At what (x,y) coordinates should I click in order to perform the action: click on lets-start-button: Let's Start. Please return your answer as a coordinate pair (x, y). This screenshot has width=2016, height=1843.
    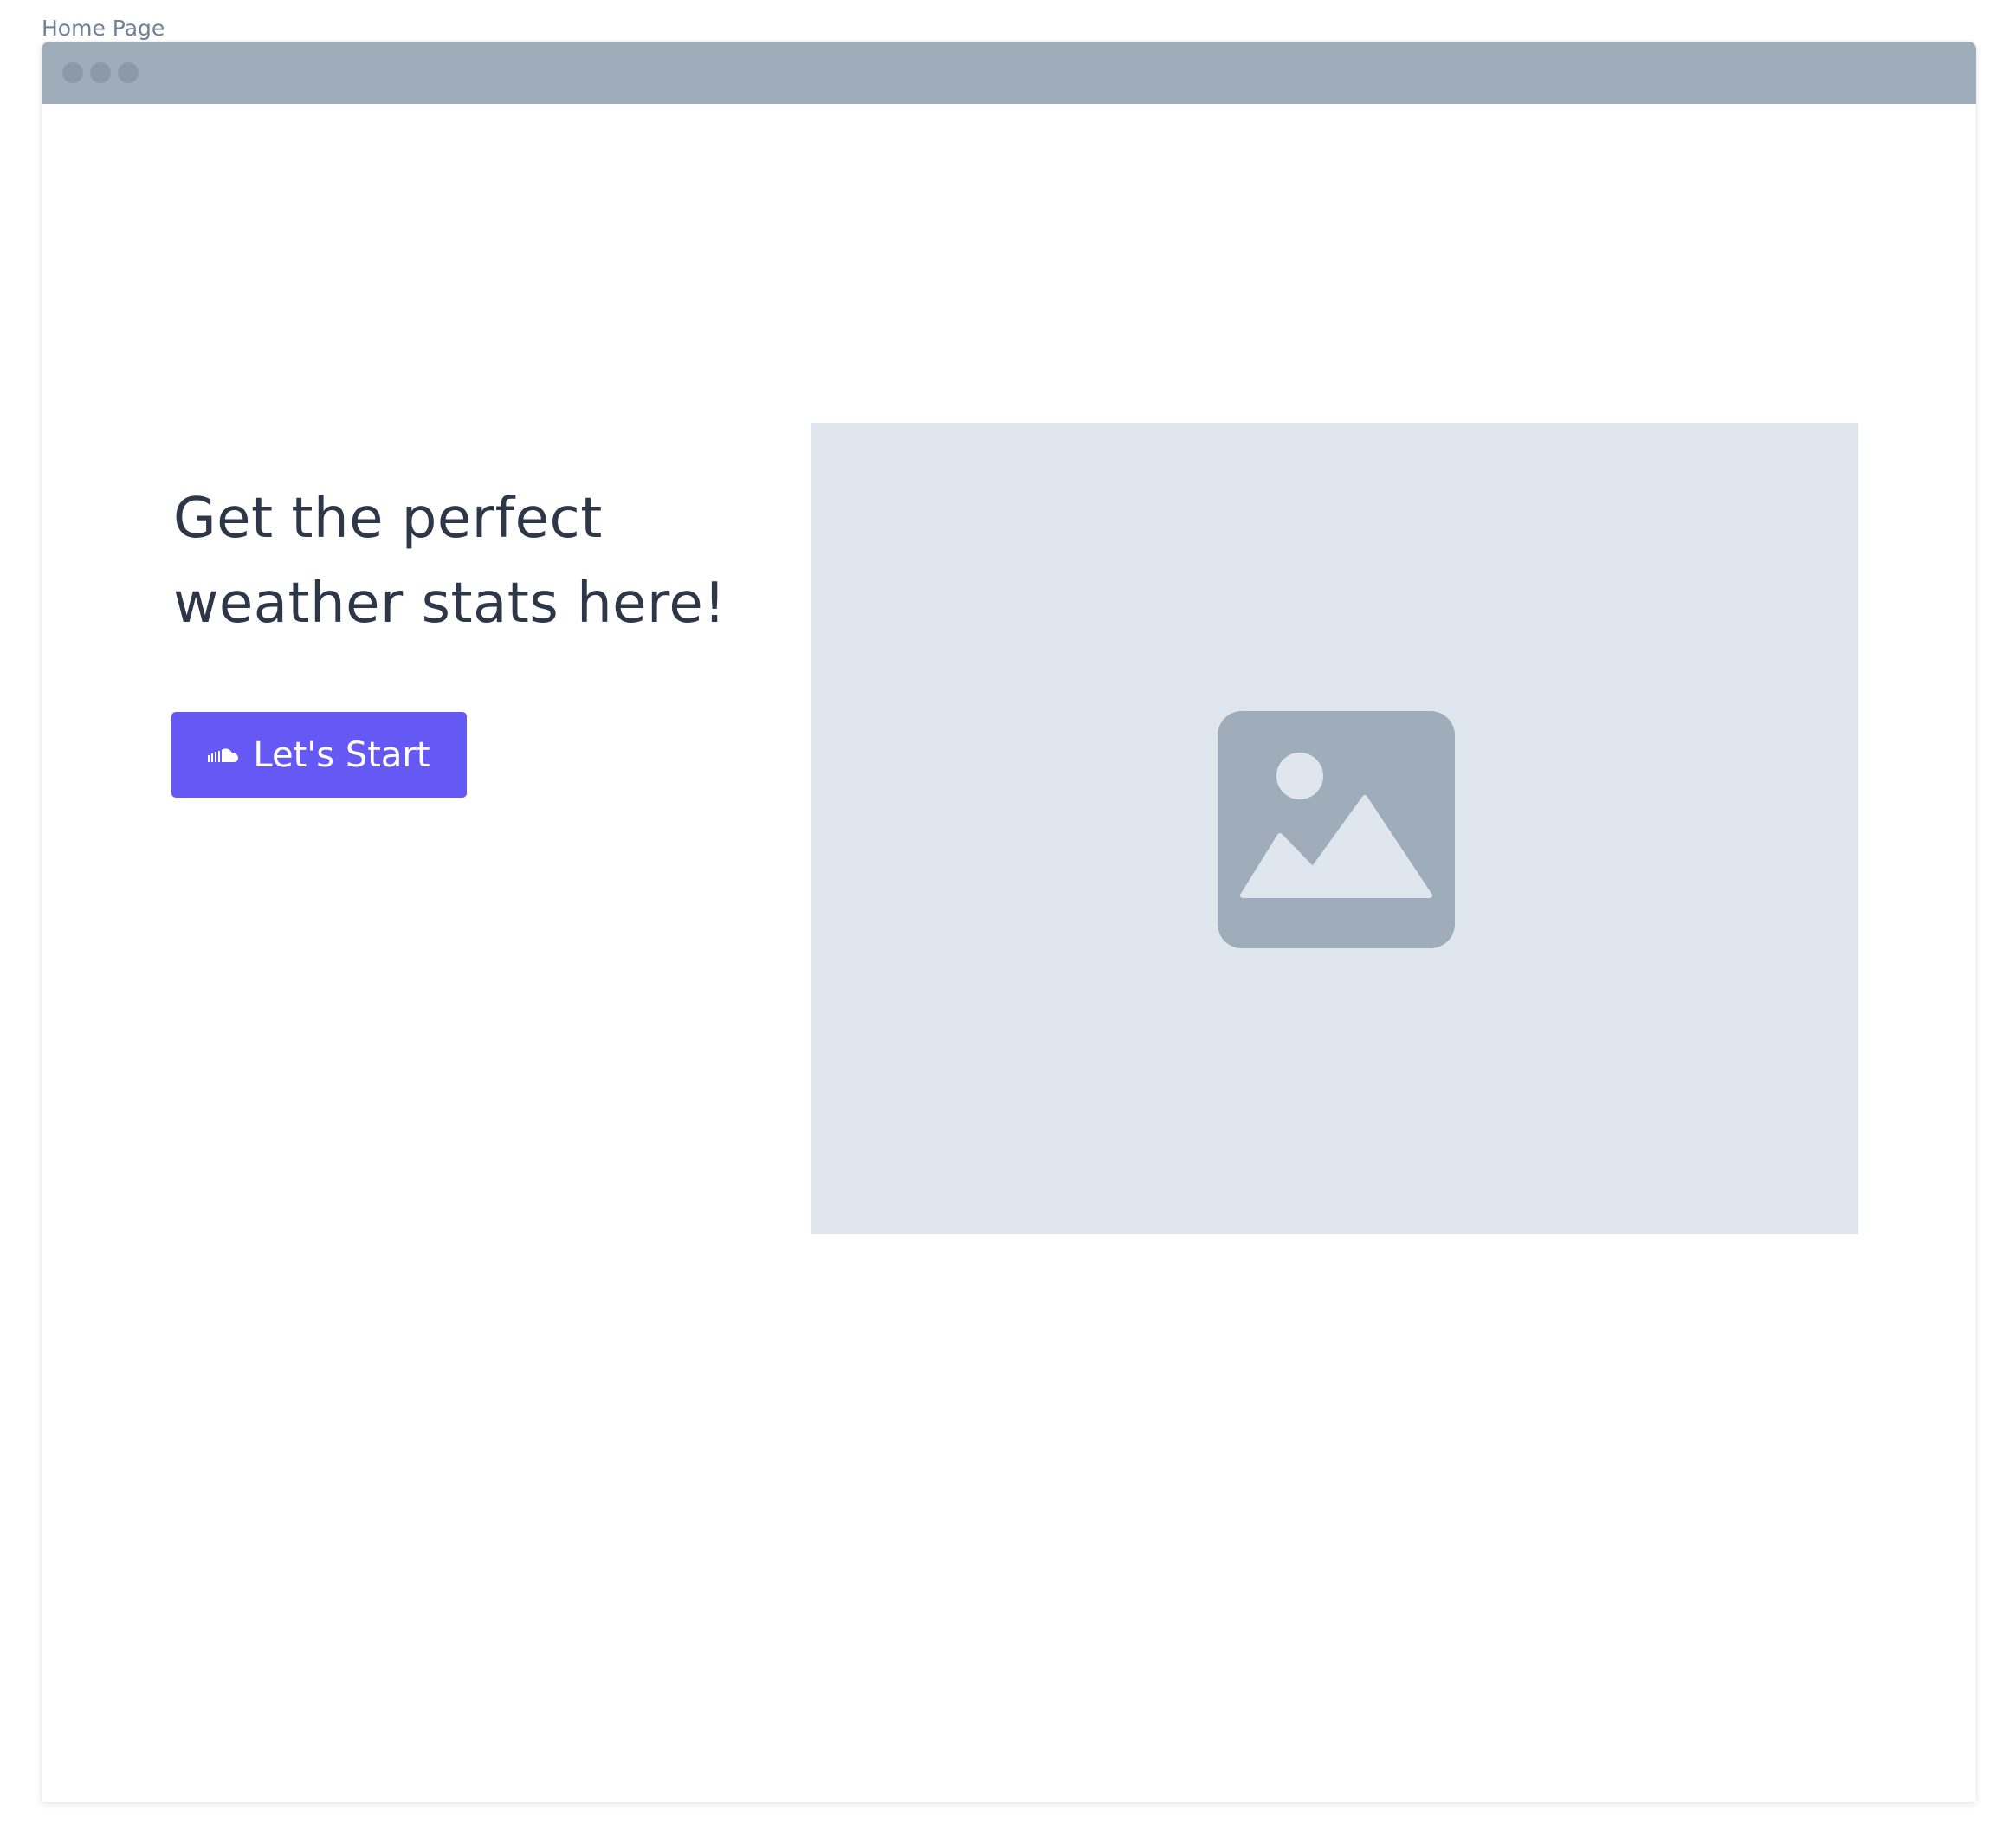
    Looking at the image, I should click on (319, 755).